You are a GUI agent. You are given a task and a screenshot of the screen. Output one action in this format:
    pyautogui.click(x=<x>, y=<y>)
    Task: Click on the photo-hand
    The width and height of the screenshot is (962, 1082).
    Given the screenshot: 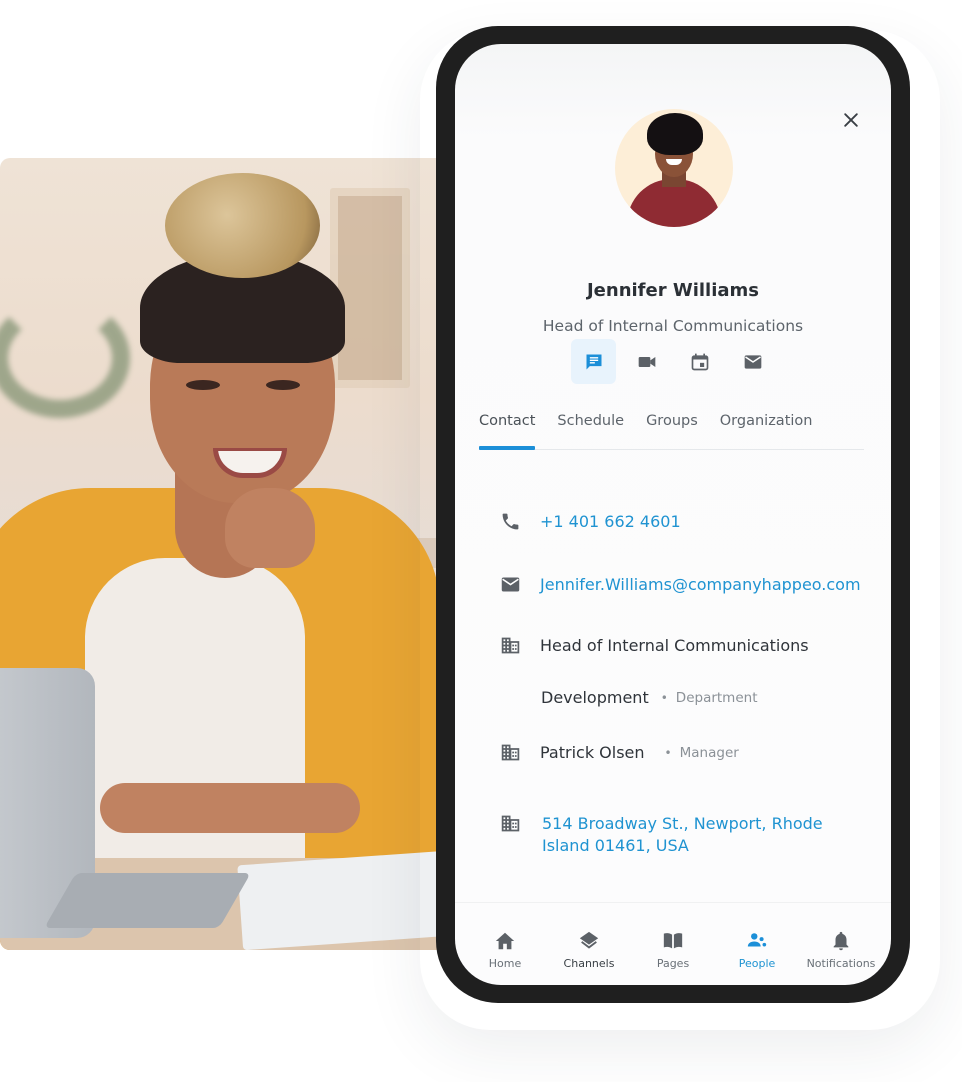 What is the action you would take?
    pyautogui.click(x=270, y=528)
    